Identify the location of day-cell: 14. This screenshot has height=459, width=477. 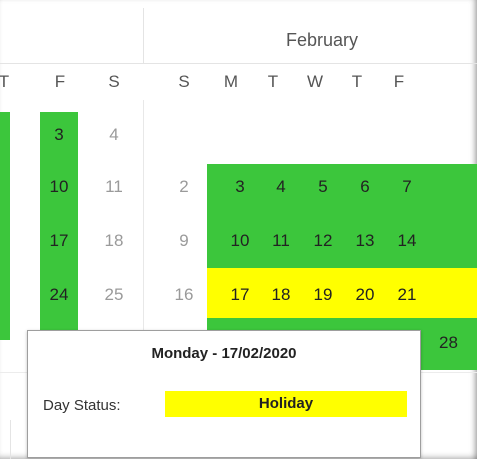
(407, 241).